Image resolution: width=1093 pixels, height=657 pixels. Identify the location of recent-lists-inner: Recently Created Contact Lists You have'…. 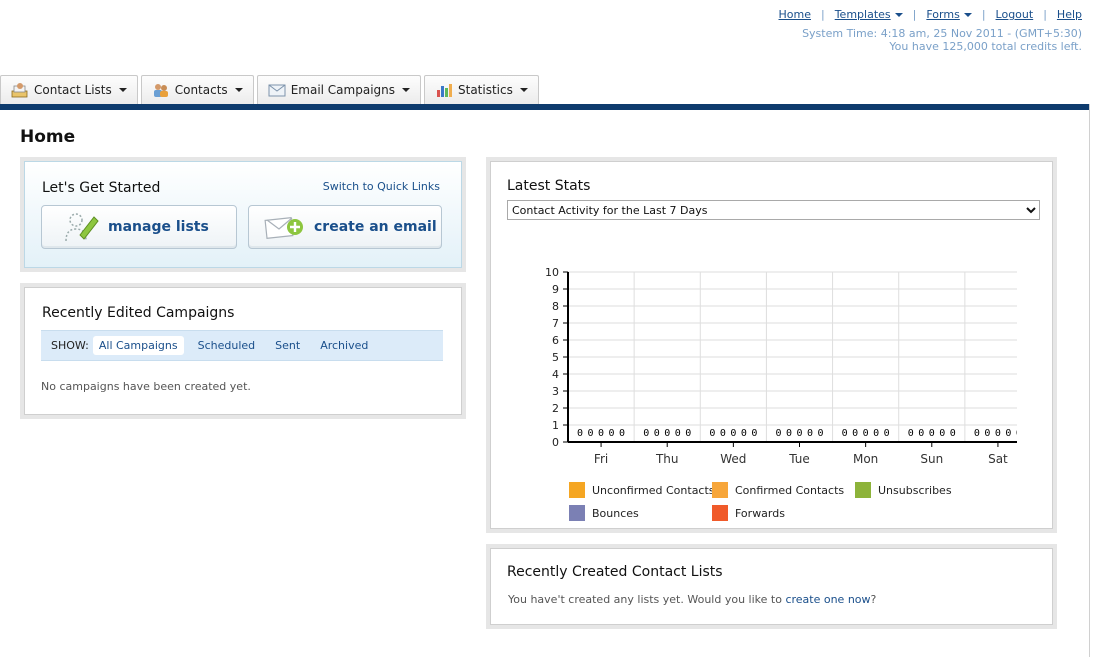
(771, 586).